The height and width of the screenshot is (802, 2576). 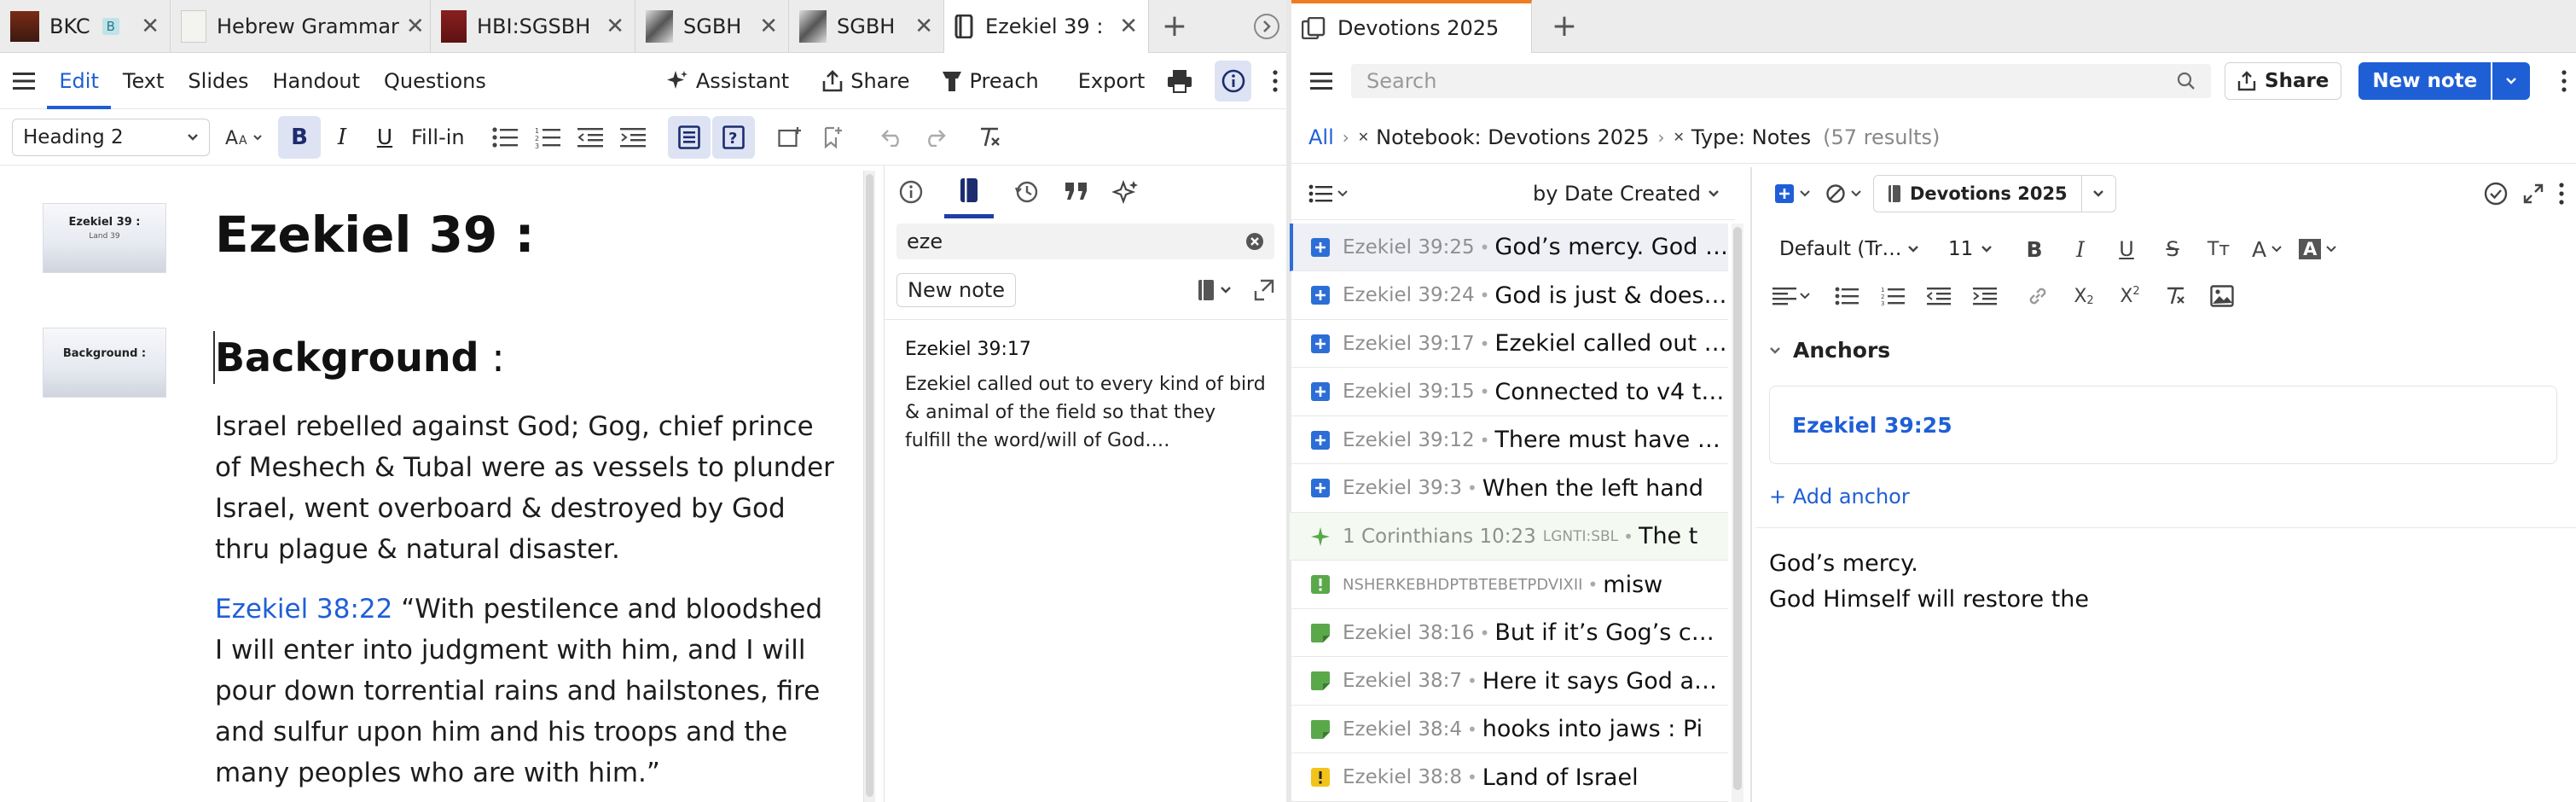 I want to click on add-slide-icon, so click(x=790, y=137).